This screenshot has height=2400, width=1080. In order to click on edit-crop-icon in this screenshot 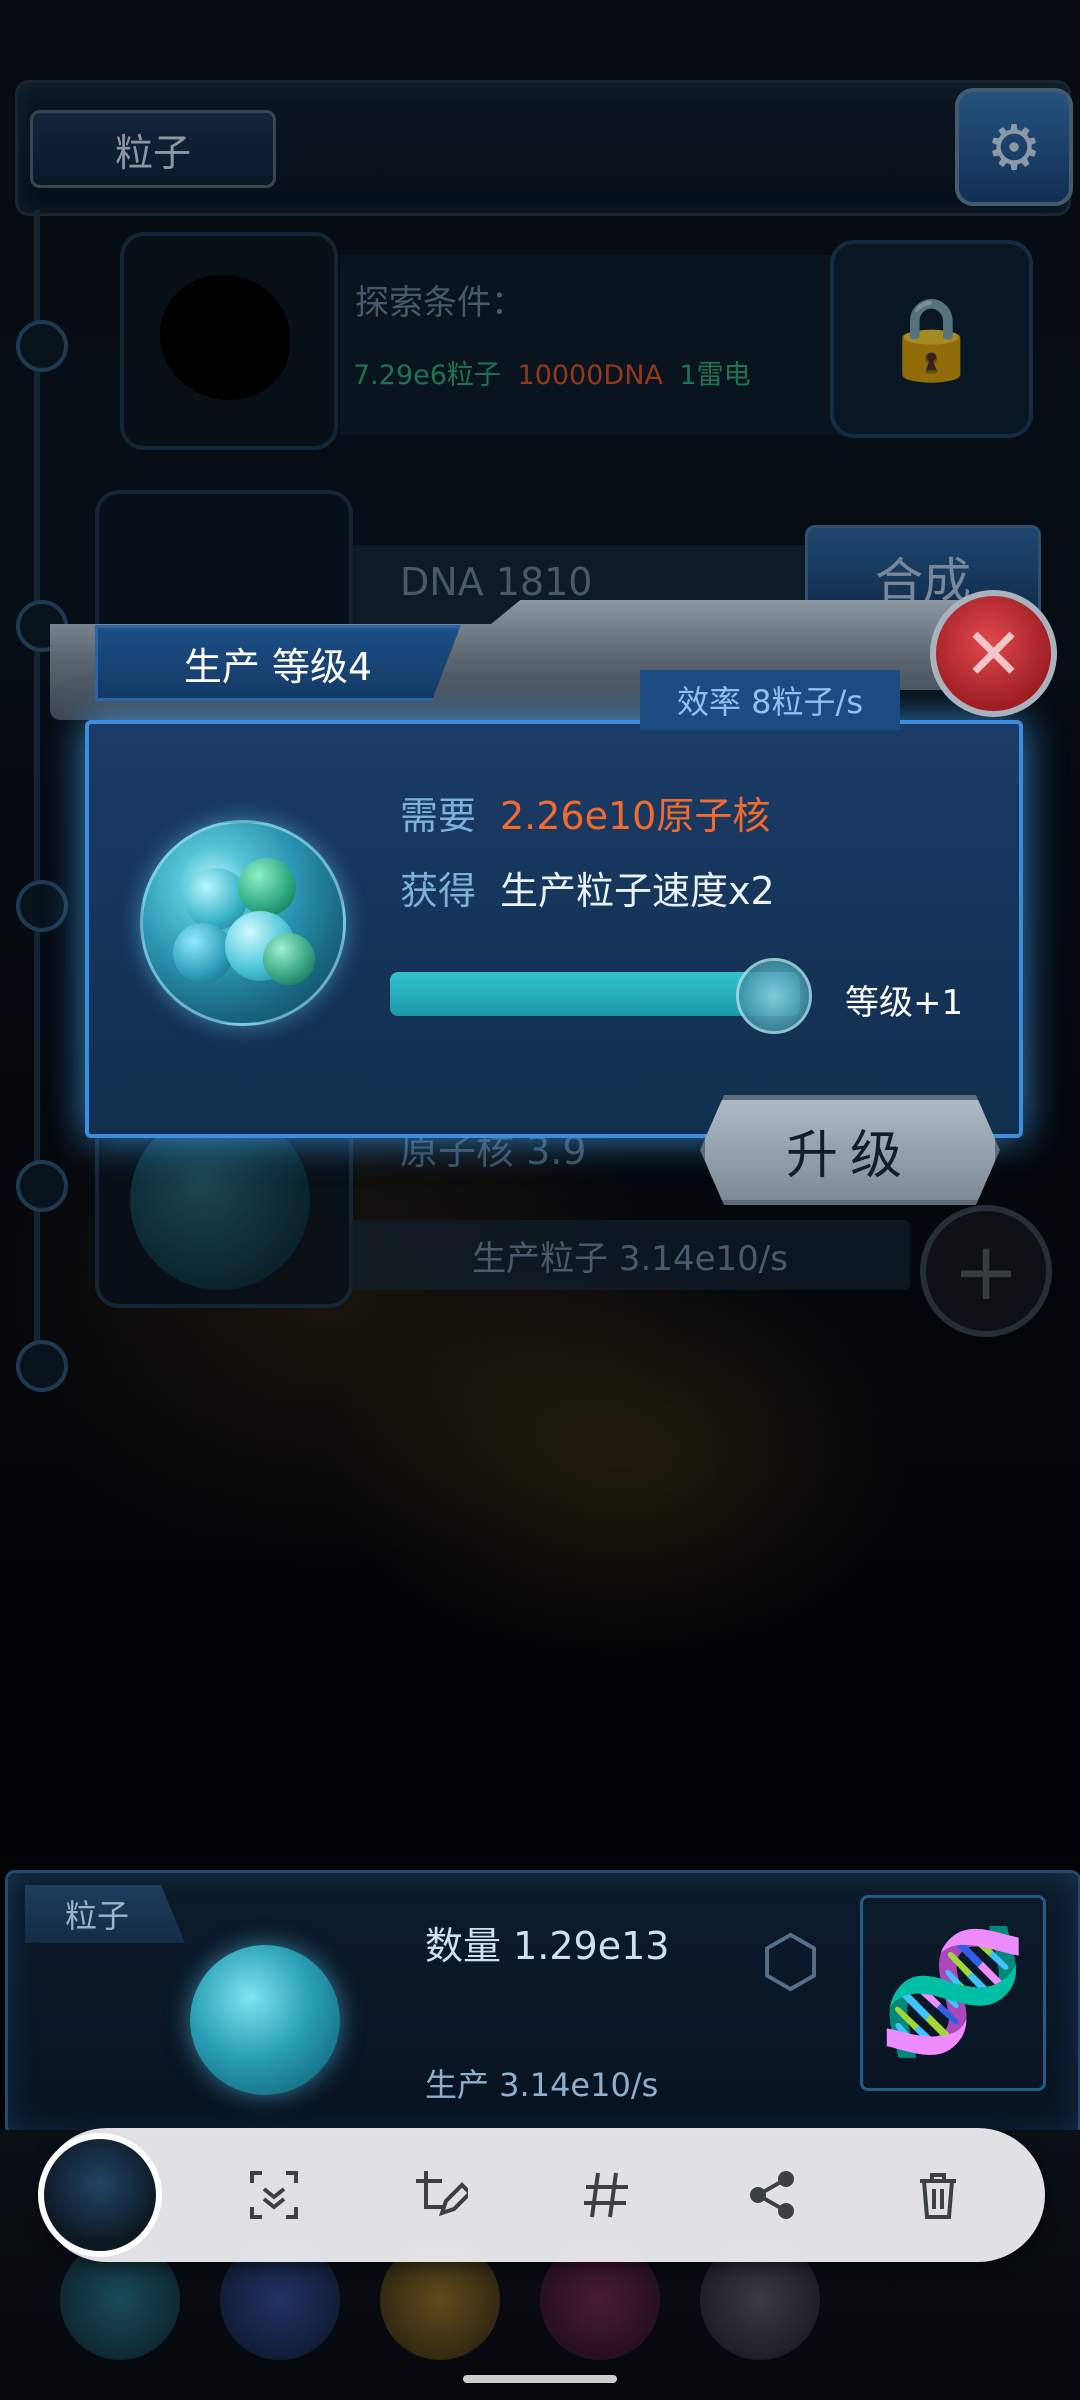, I will do `click(442, 2194)`.